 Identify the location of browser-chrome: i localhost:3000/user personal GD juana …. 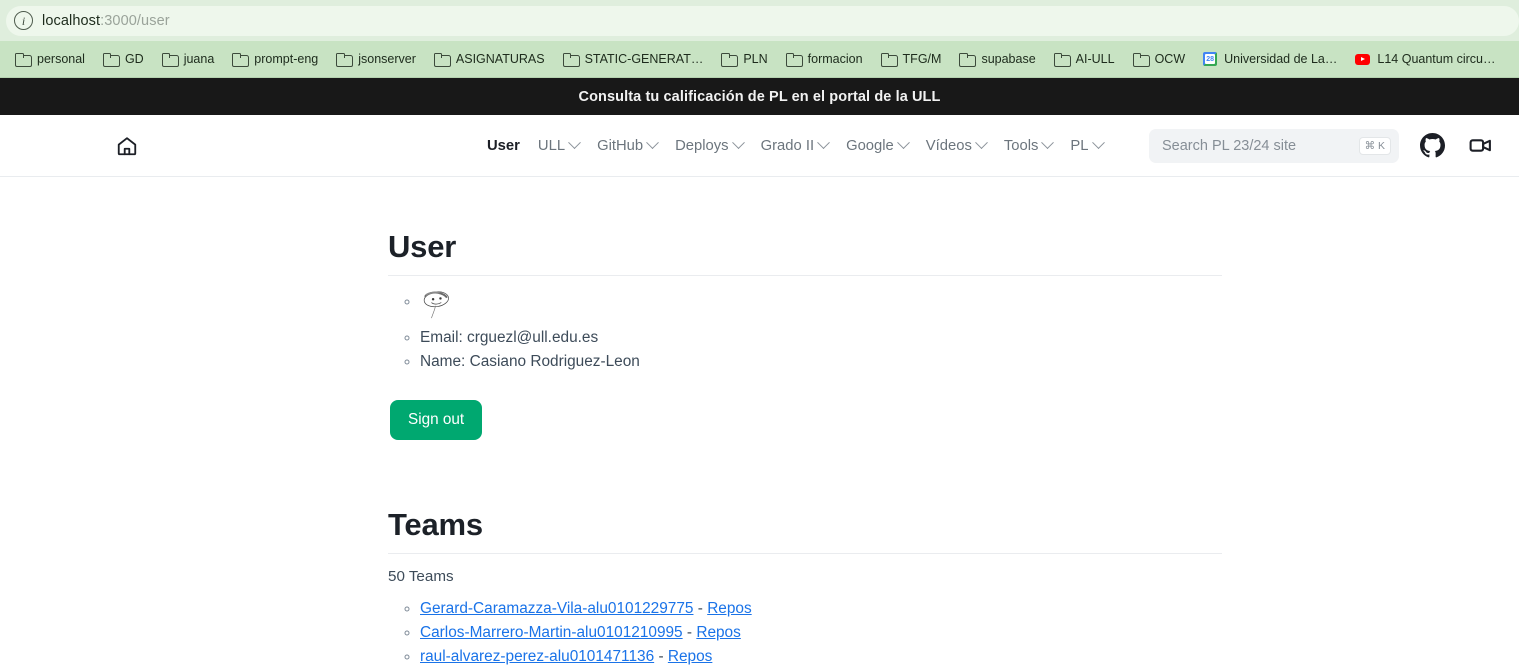
(759, 39).